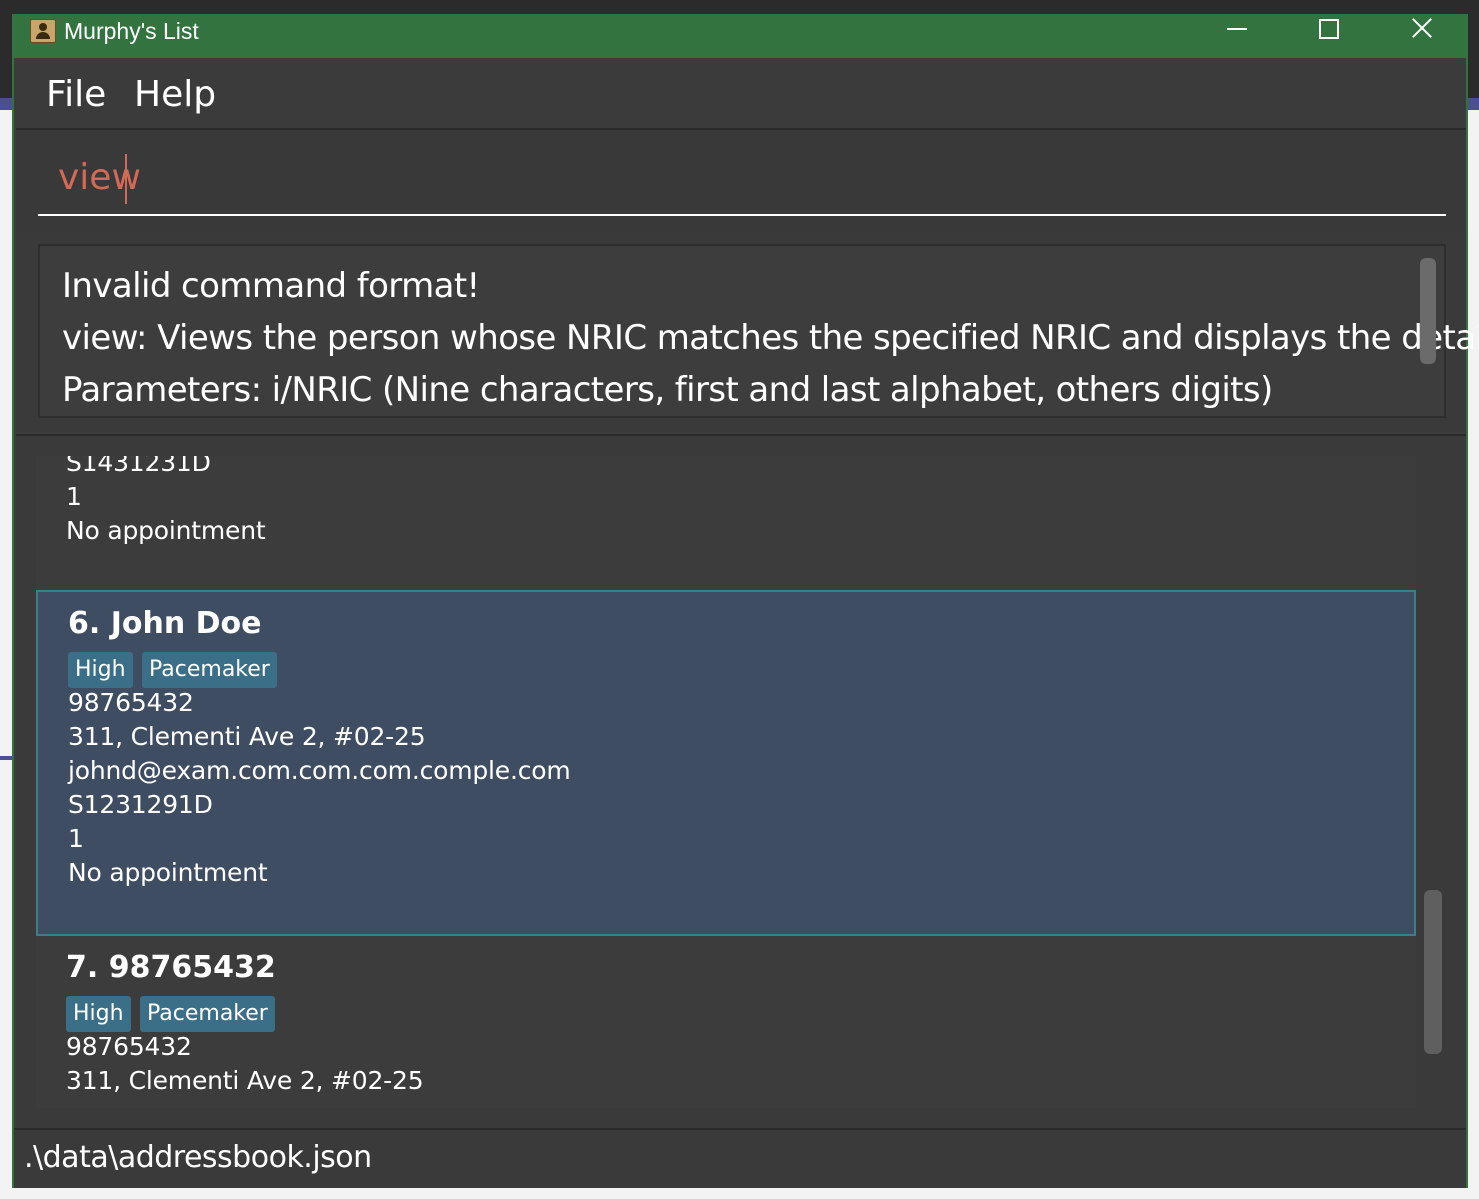 This screenshot has height=1199, width=1479. What do you see at coordinates (726, 525) in the screenshot?
I see `person-card: S1431231D 1 No appointment` at bounding box center [726, 525].